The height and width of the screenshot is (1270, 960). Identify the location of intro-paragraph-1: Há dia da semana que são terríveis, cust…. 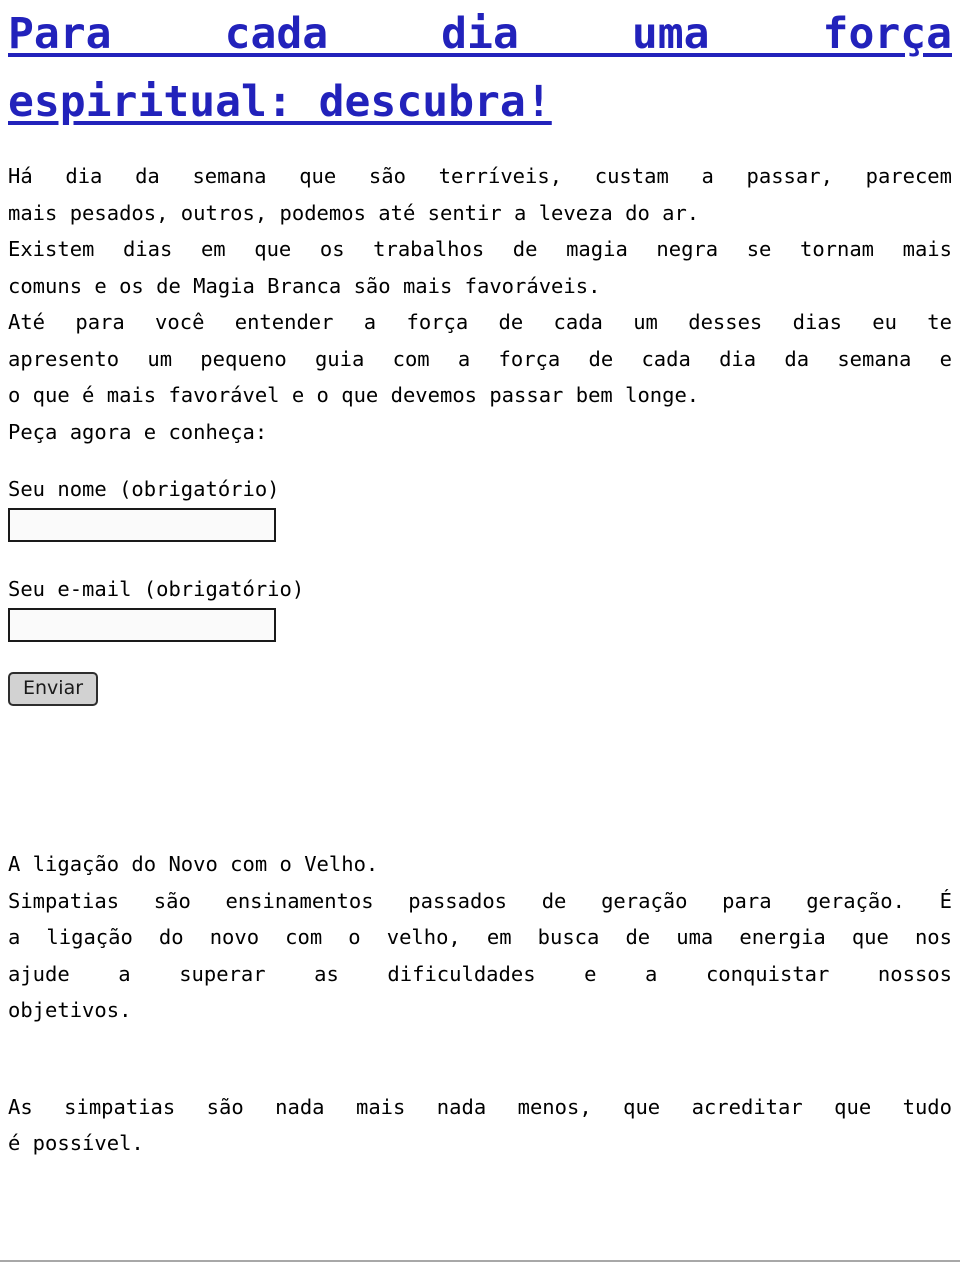
(480, 194).